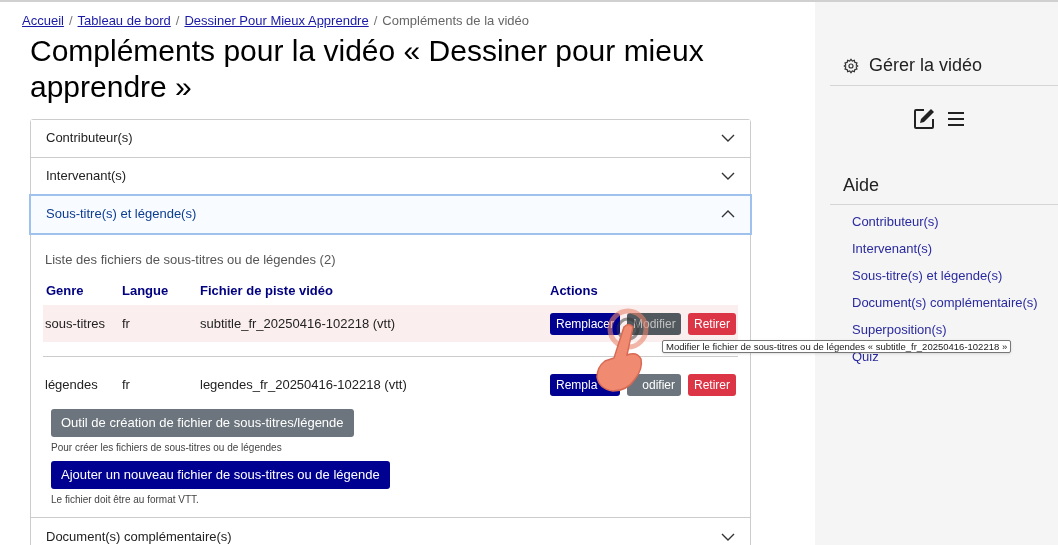 The width and height of the screenshot is (1058, 545). Describe the element at coordinates (367, 68) in the screenshot. I see `page-title: Compléments pour la vidéo « Dessiner pour mieux apprendre »` at that location.